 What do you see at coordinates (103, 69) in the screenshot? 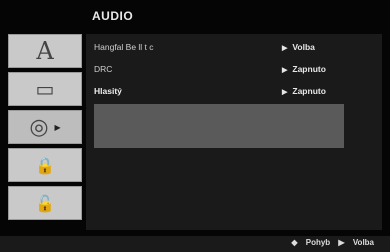
I see `menu-row-label: DRC` at bounding box center [103, 69].